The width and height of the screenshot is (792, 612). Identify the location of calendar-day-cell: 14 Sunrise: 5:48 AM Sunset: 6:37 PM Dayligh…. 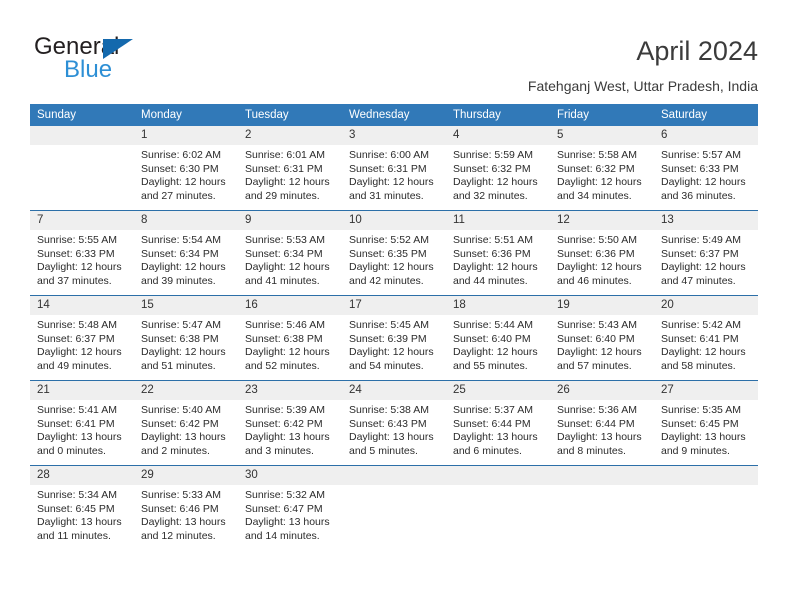
(82, 338).